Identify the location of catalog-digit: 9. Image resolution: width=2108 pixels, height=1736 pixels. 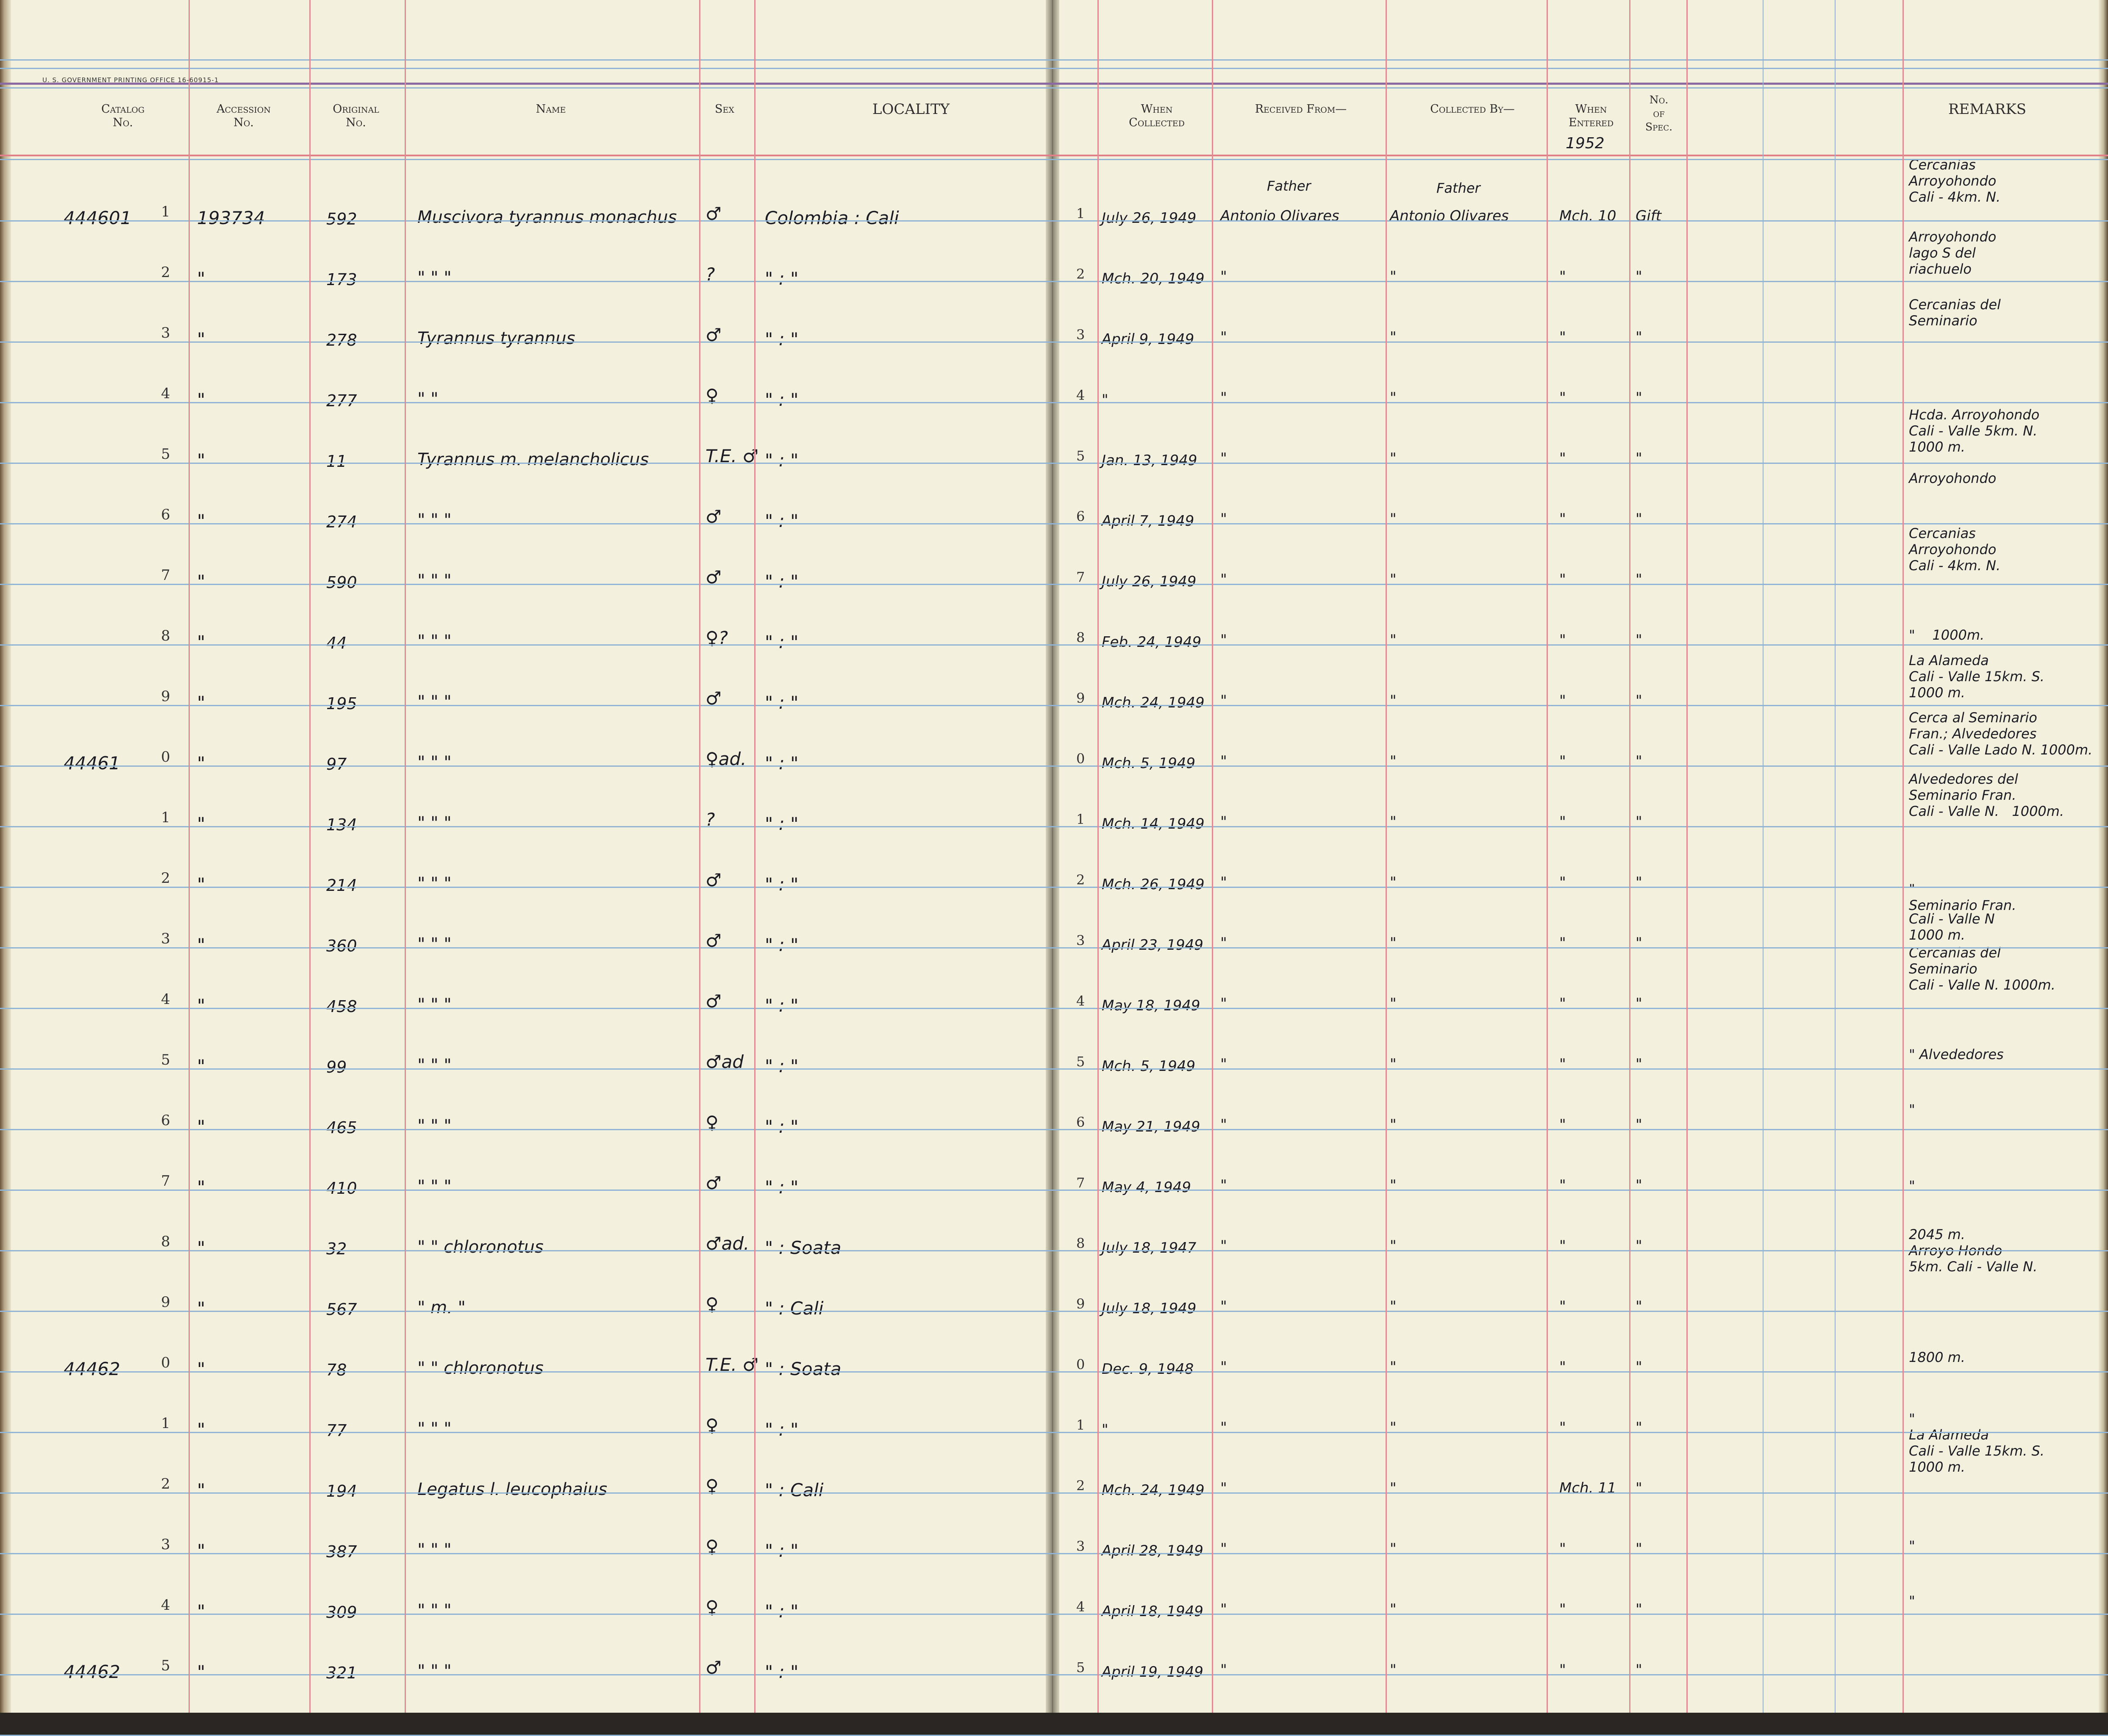
(165, 696).